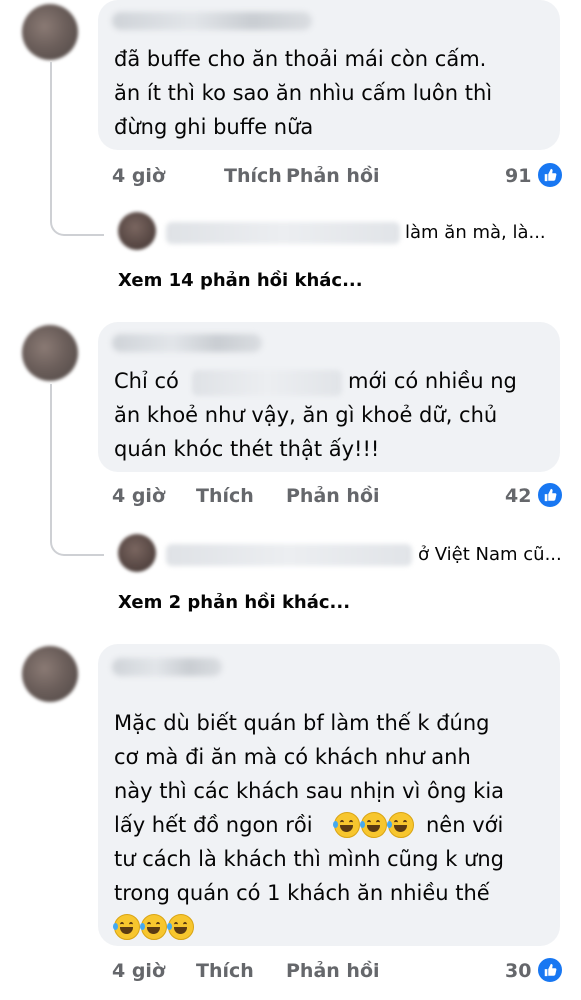 Image resolution: width=581 pixels, height=1000 pixels. I want to click on comment-text-line: mới có nhiều ng, so click(432, 381).